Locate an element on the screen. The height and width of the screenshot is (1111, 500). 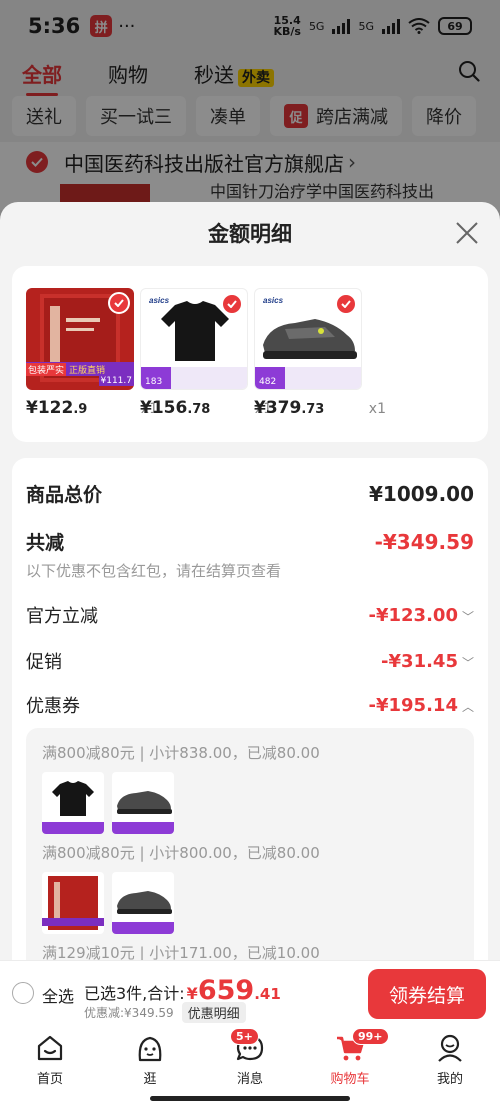
official-discount-label: 官方立减 is located at coordinates (62, 616).